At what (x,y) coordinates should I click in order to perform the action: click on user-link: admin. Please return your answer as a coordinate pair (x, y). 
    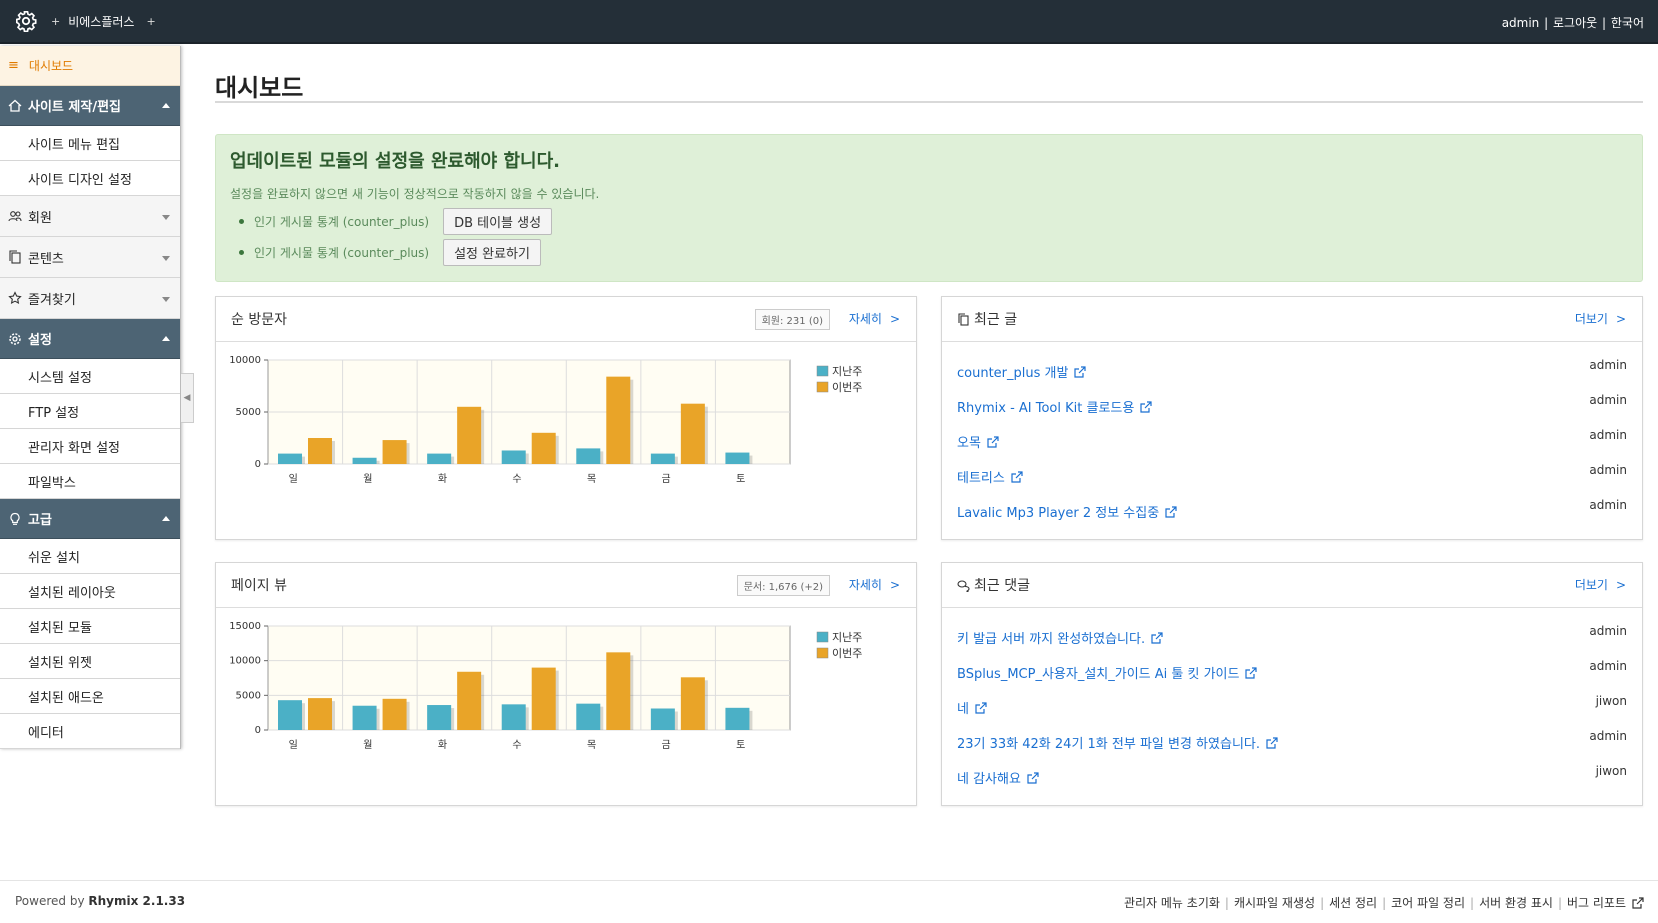
    Looking at the image, I should click on (1521, 23).